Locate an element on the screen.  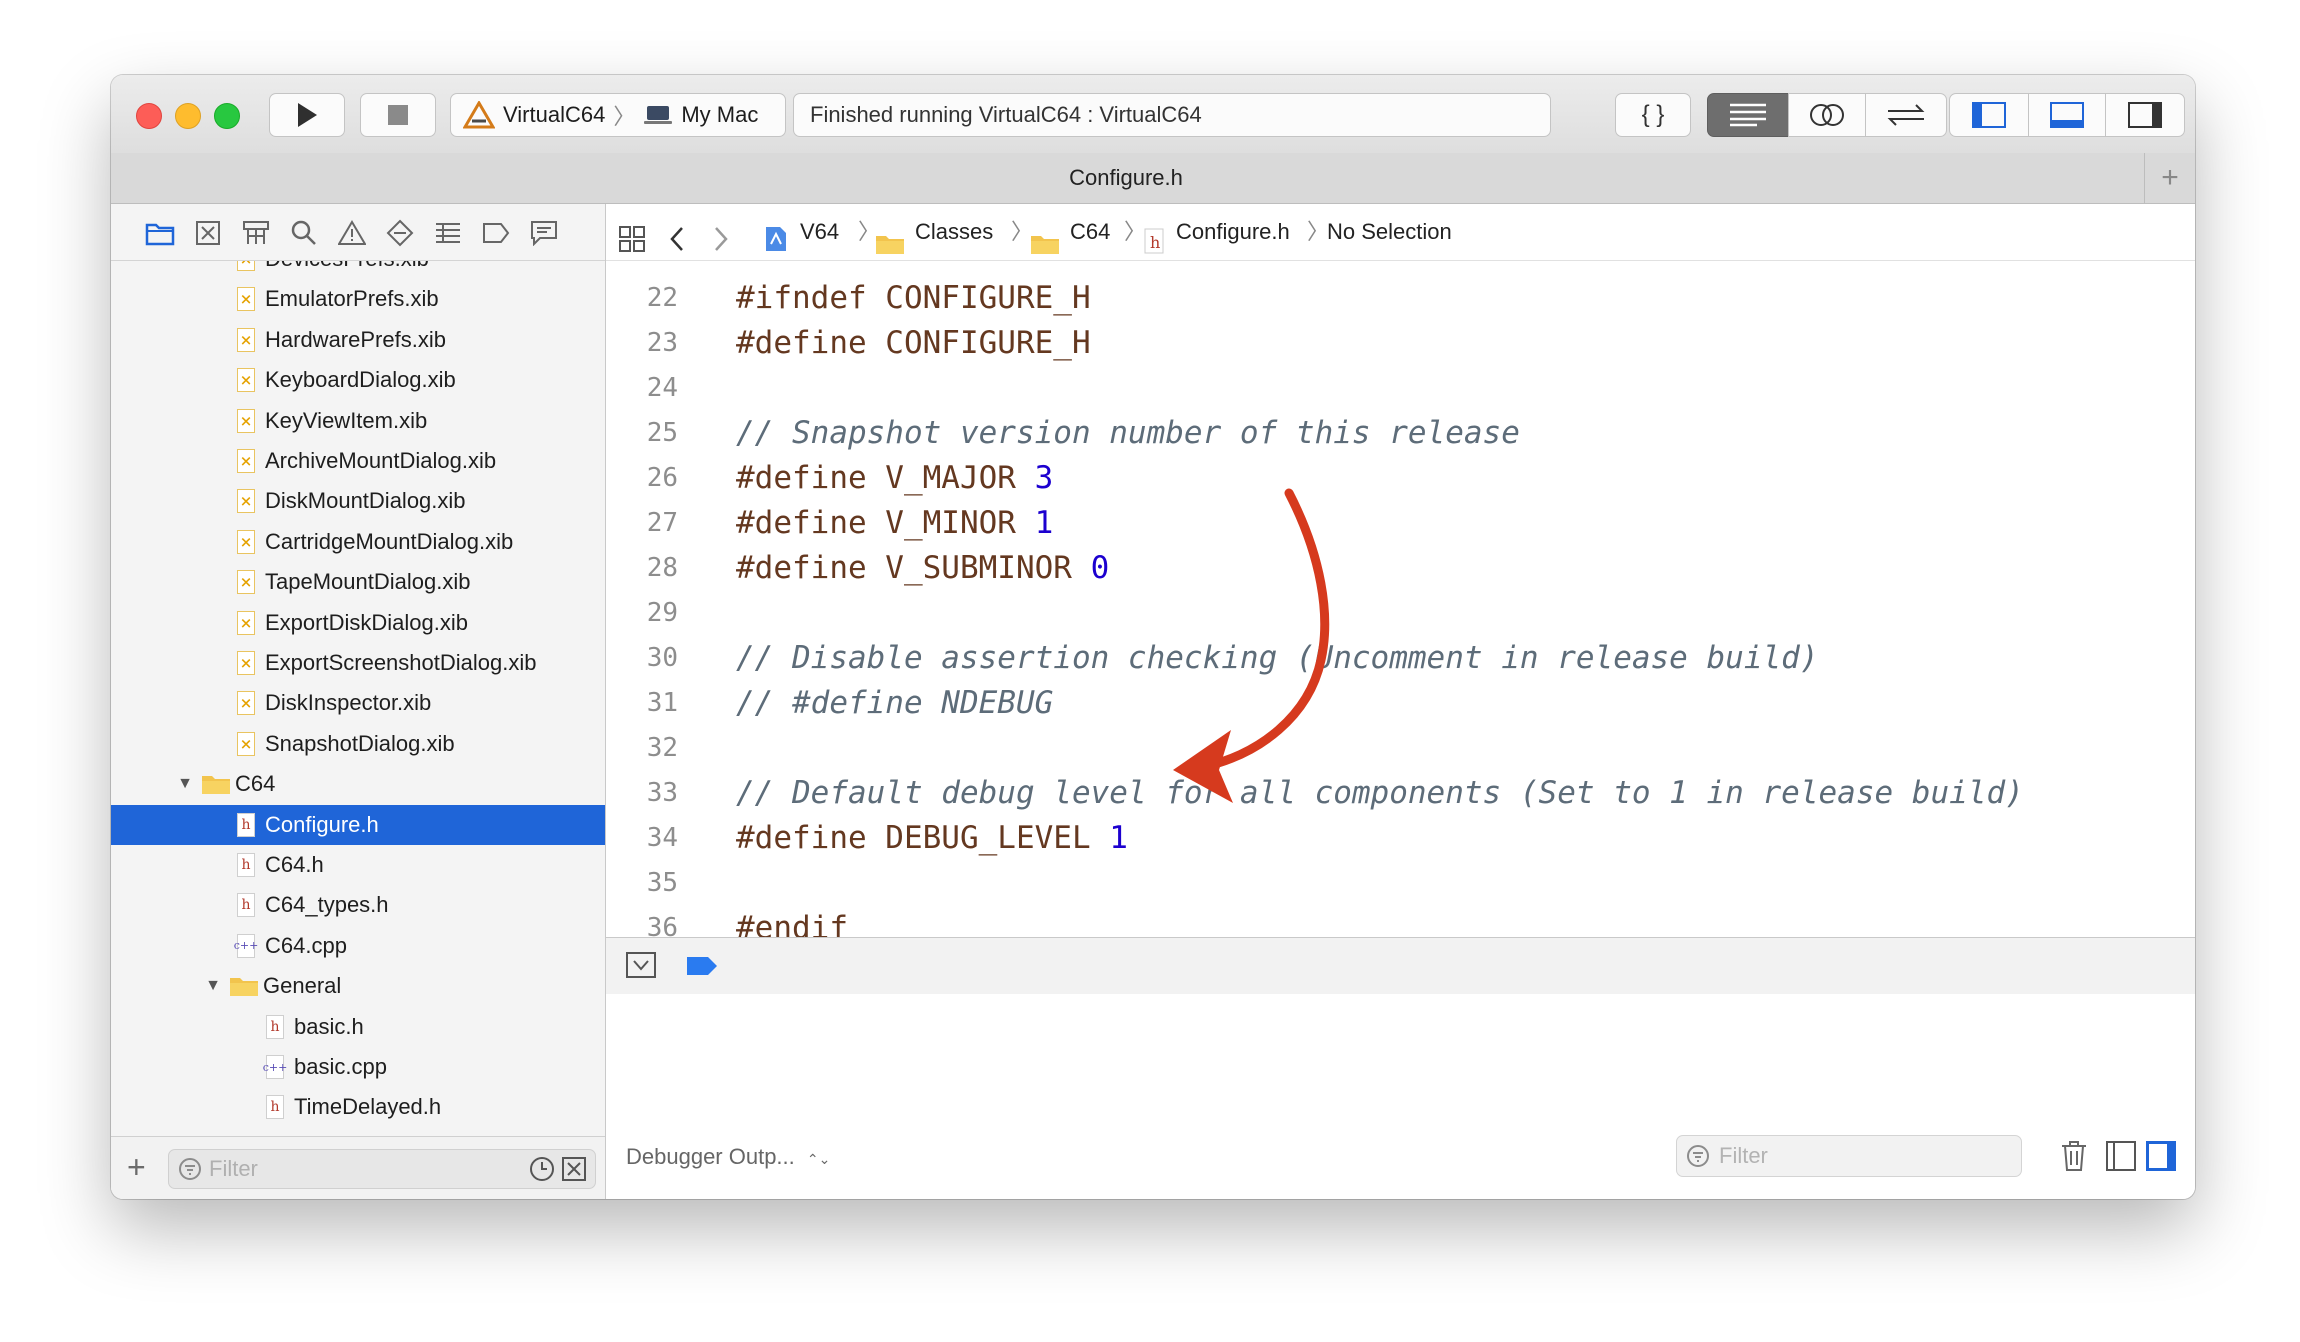
tree-file: h basic.h is located at coordinates (358, 1027).